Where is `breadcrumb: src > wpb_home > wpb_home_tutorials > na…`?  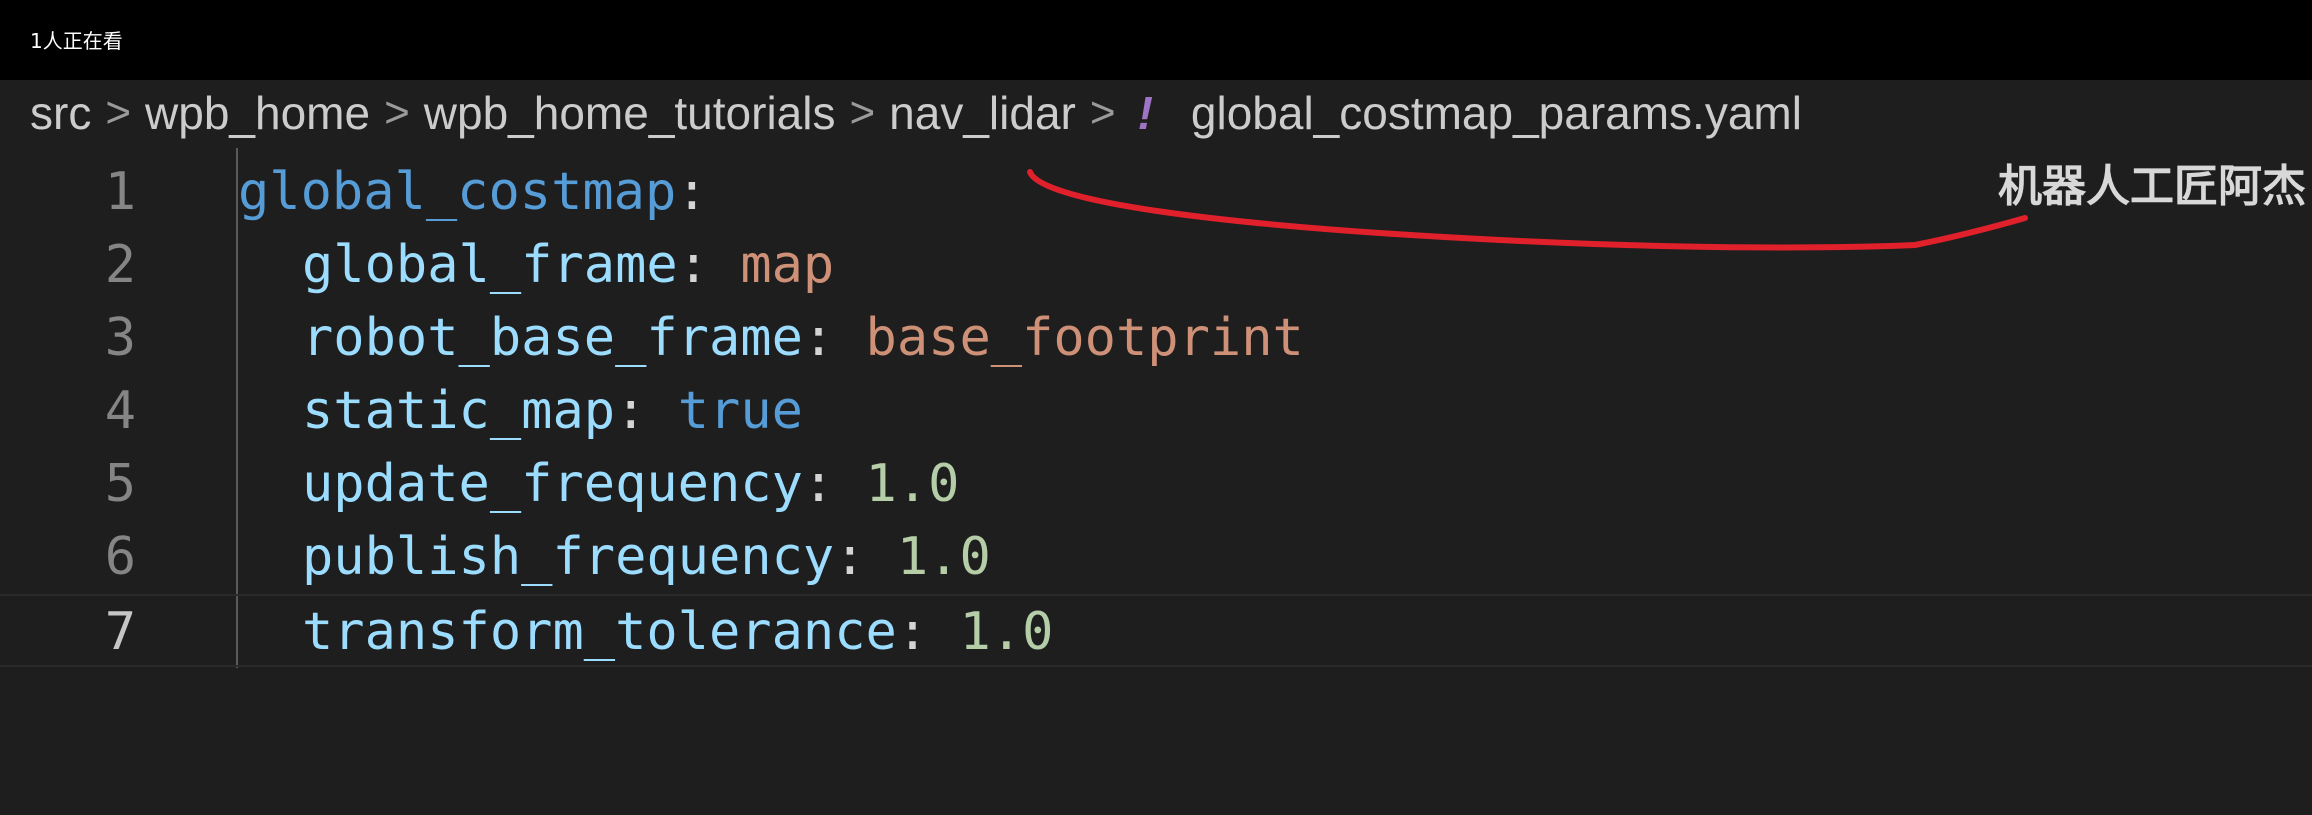 breadcrumb: src > wpb_home > wpb_home_tutorials > na… is located at coordinates (916, 113).